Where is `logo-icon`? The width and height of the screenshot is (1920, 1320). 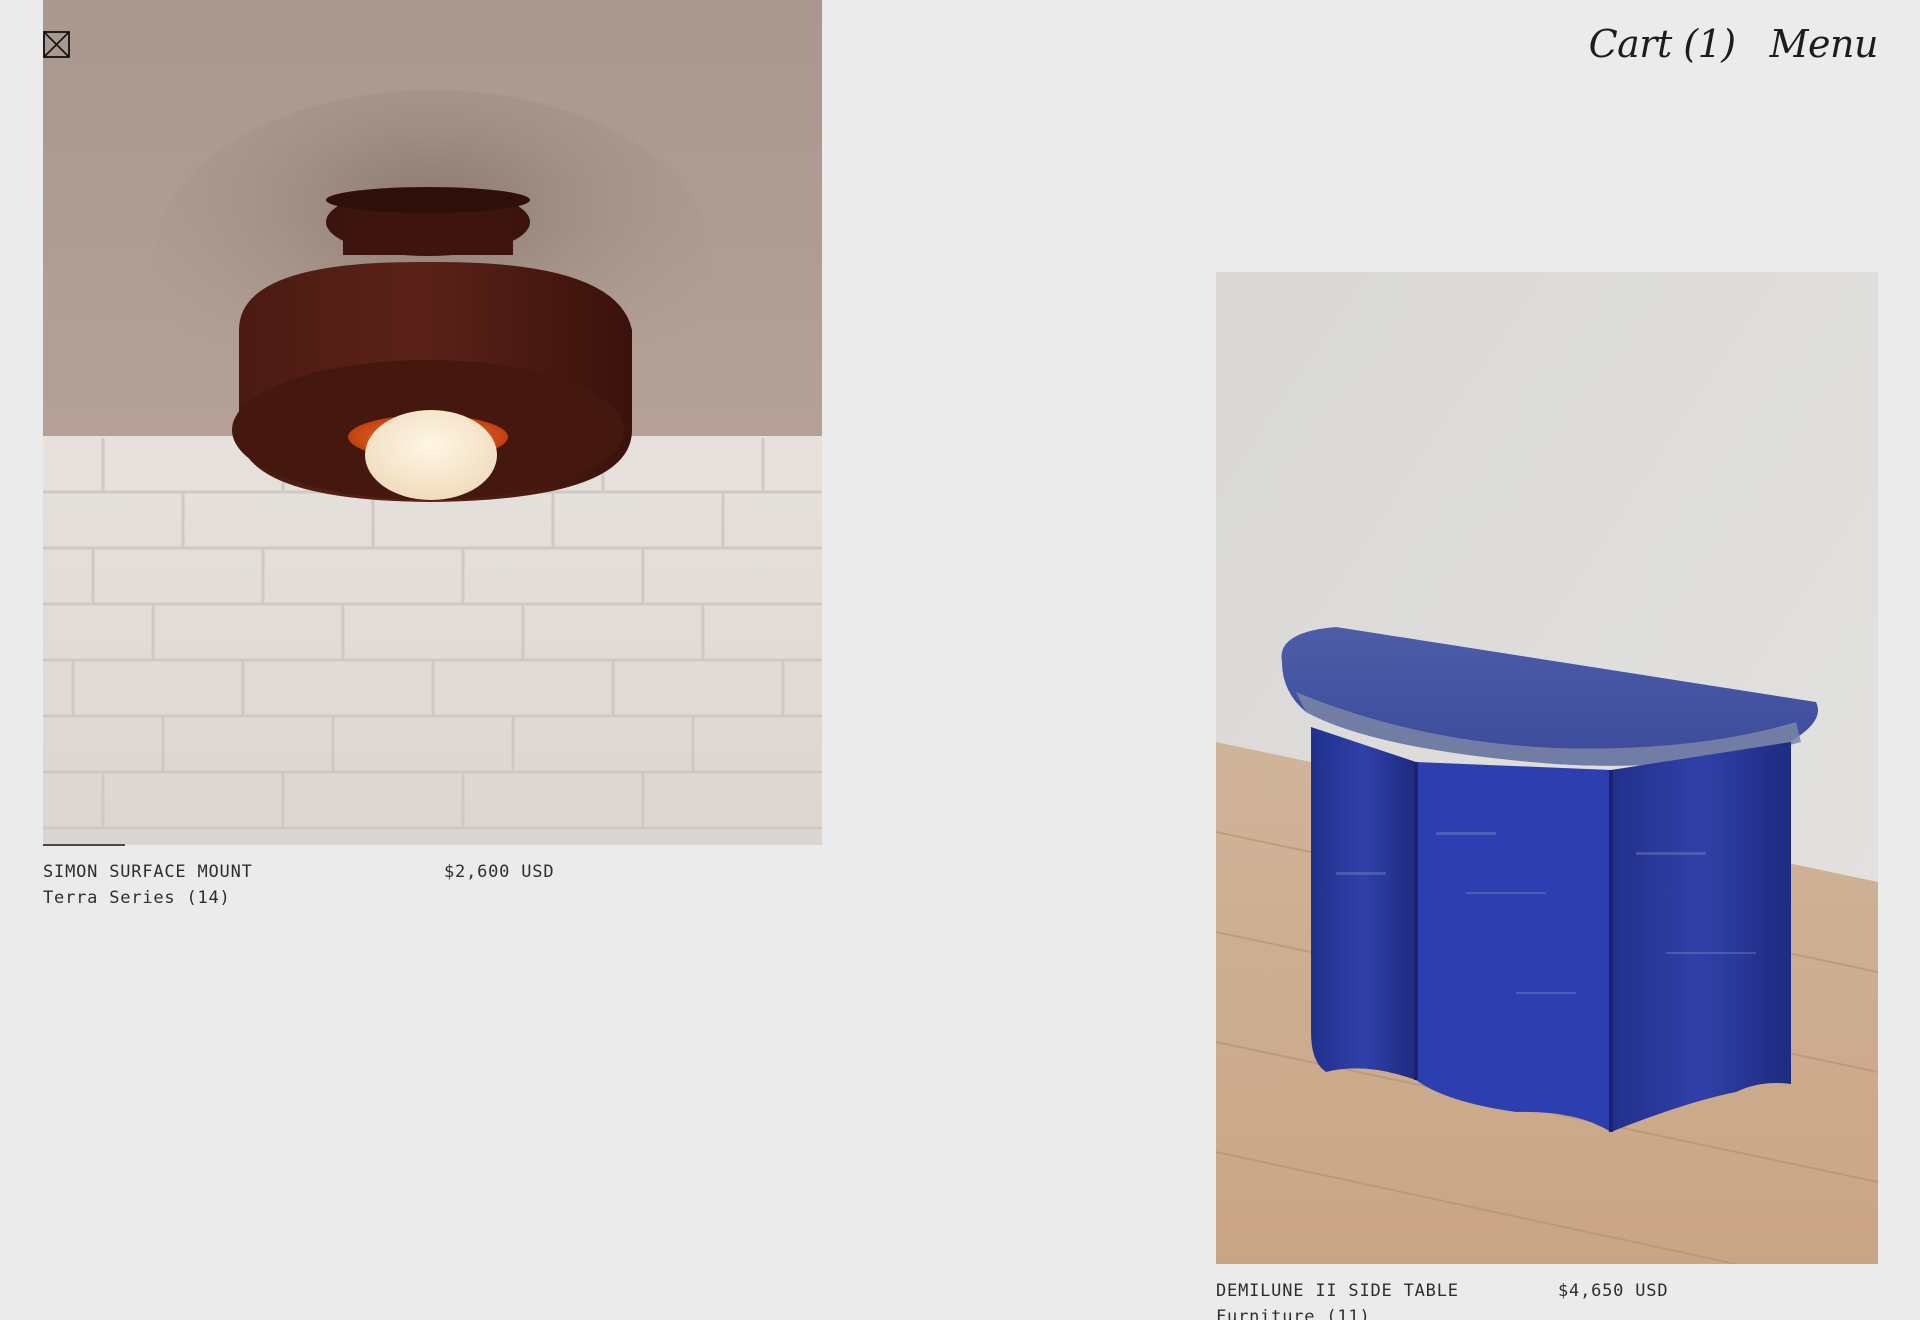 logo-icon is located at coordinates (56, 44).